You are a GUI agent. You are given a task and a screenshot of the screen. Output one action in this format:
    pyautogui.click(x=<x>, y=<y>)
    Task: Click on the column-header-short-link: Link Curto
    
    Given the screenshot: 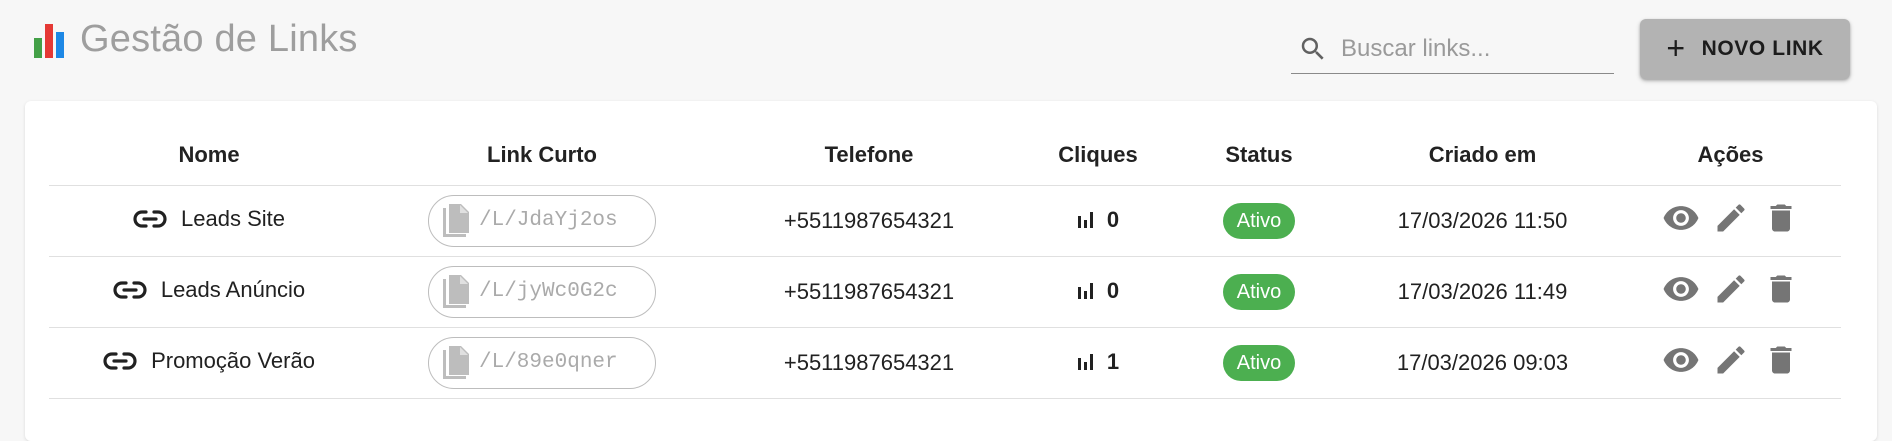 What is the action you would take?
    pyautogui.click(x=542, y=155)
    